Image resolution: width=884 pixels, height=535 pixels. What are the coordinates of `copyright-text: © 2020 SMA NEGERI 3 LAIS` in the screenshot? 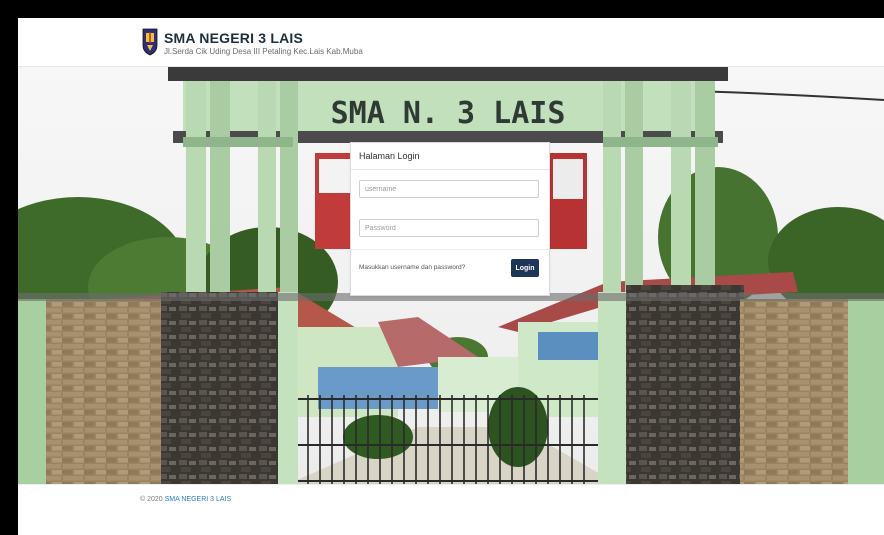 It's located at (185, 499).